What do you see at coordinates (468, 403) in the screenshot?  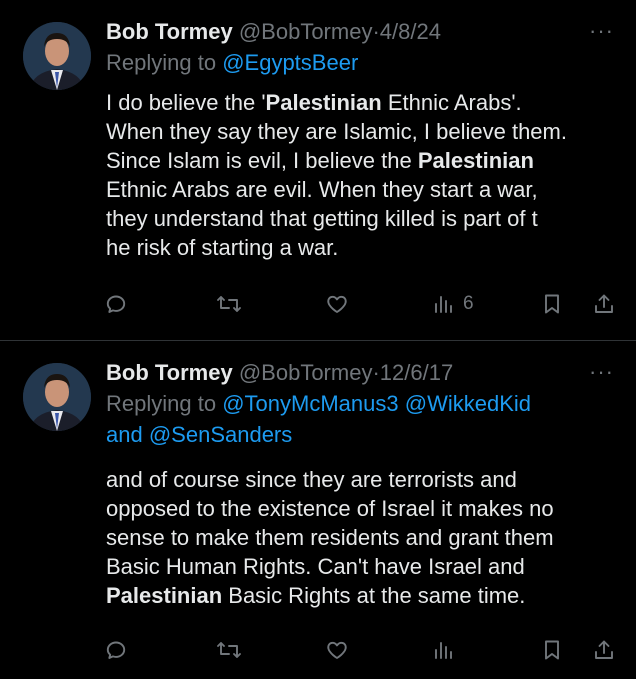 I see `mention-link: @WikkedKid` at bounding box center [468, 403].